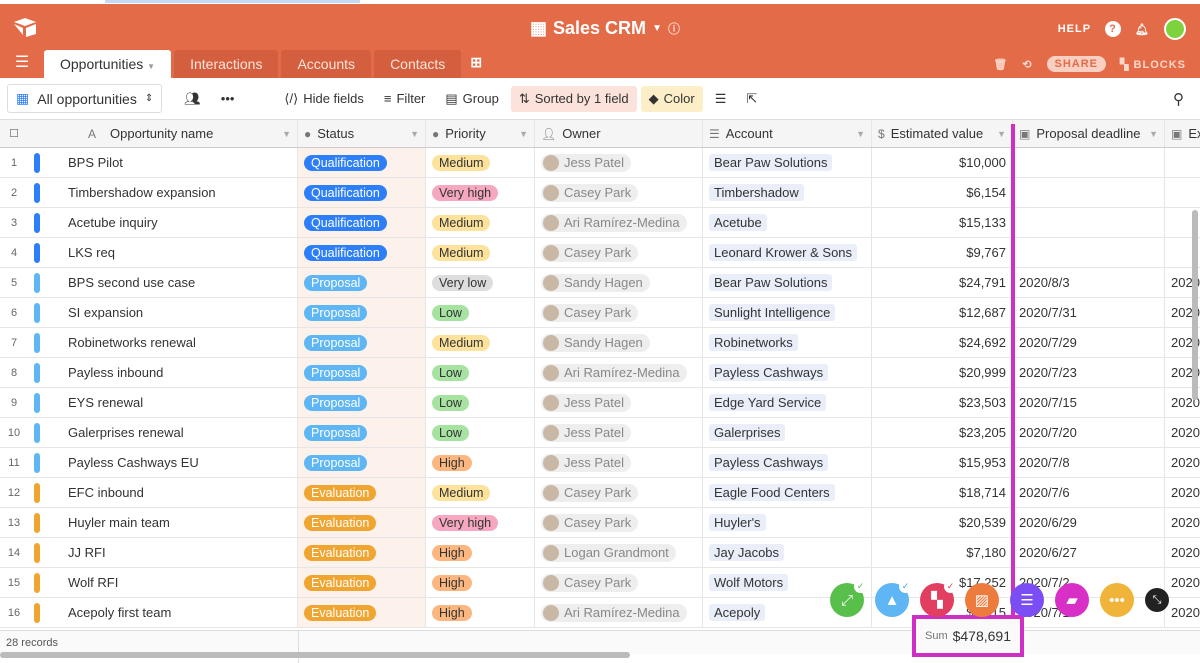 This screenshot has width=1200, height=663. I want to click on linked-record: Huyler's, so click(737, 522).